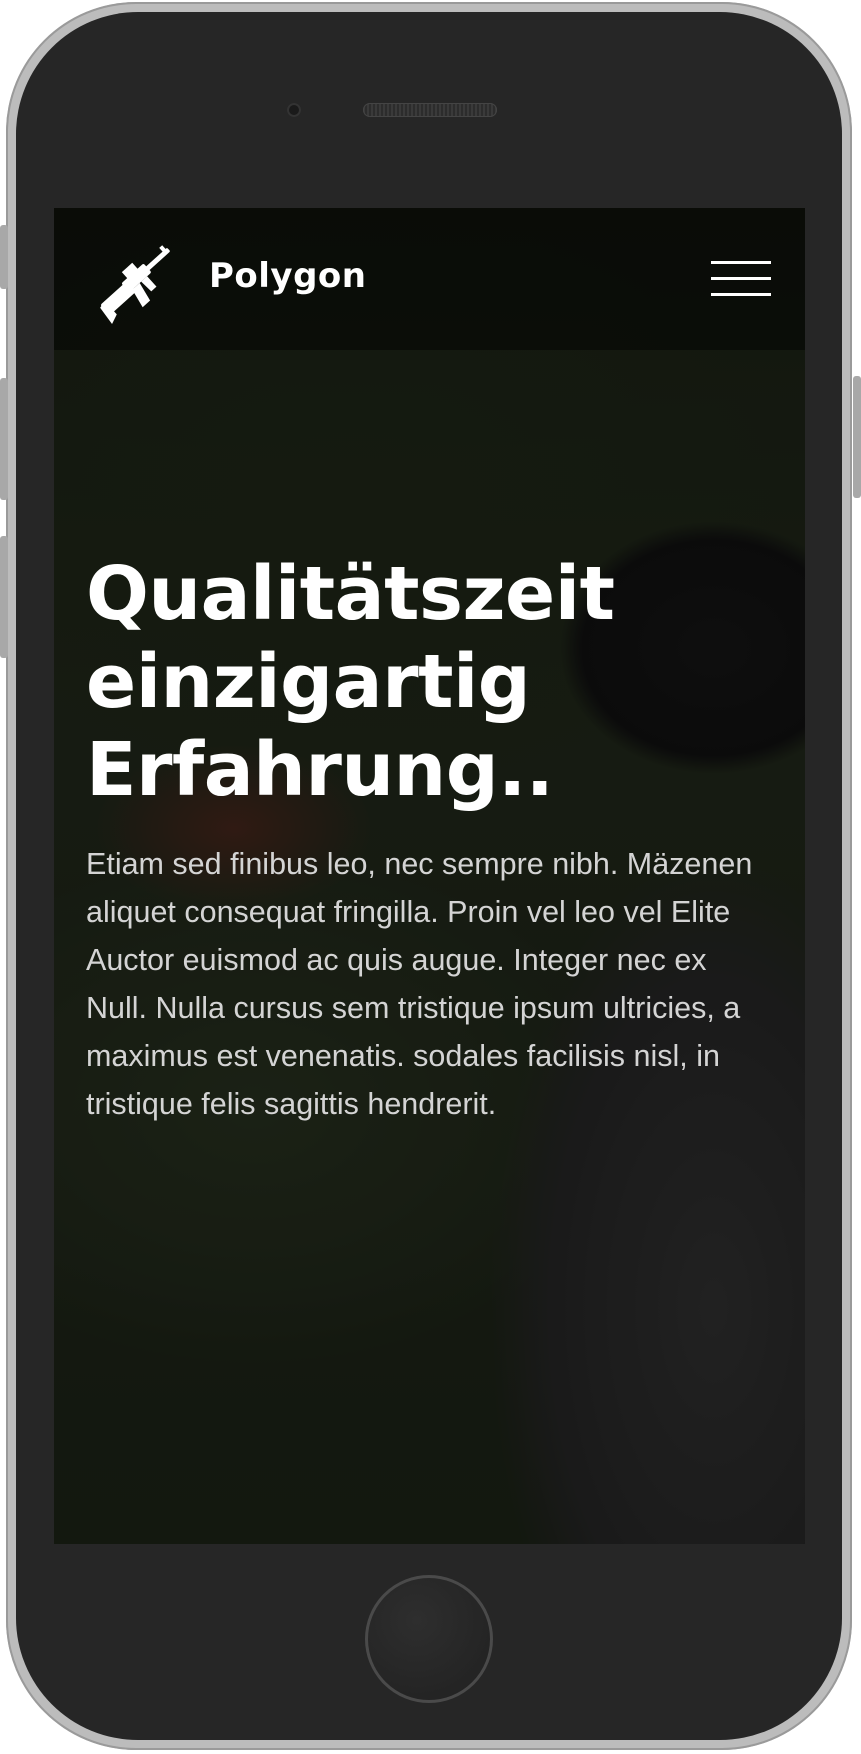 Image resolution: width=861 pixels, height=1754 pixels. What do you see at coordinates (4, 257) in the screenshot?
I see `mute-switch` at bounding box center [4, 257].